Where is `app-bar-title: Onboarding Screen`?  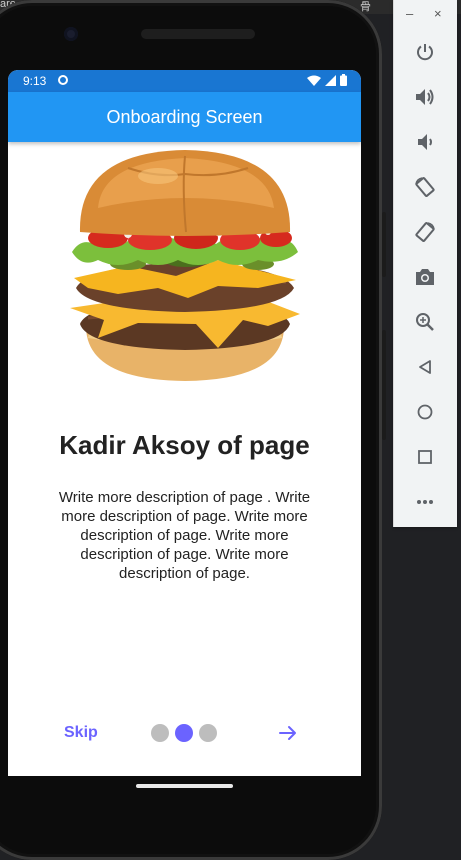 app-bar-title: Onboarding Screen is located at coordinates (184, 116).